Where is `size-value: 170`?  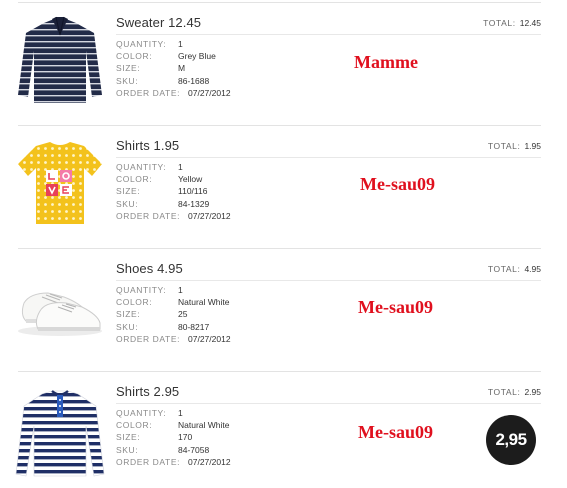 size-value: 170 is located at coordinates (185, 437).